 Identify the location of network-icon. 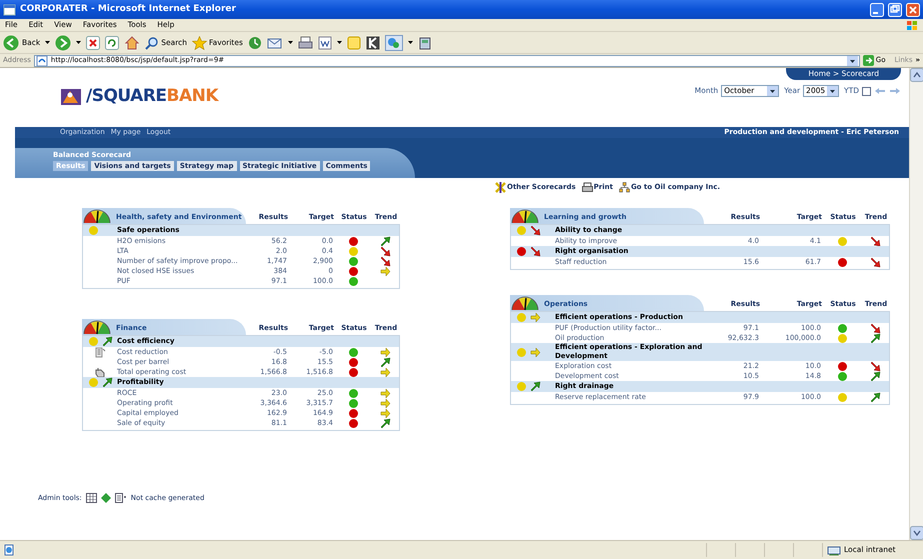
(834, 550).